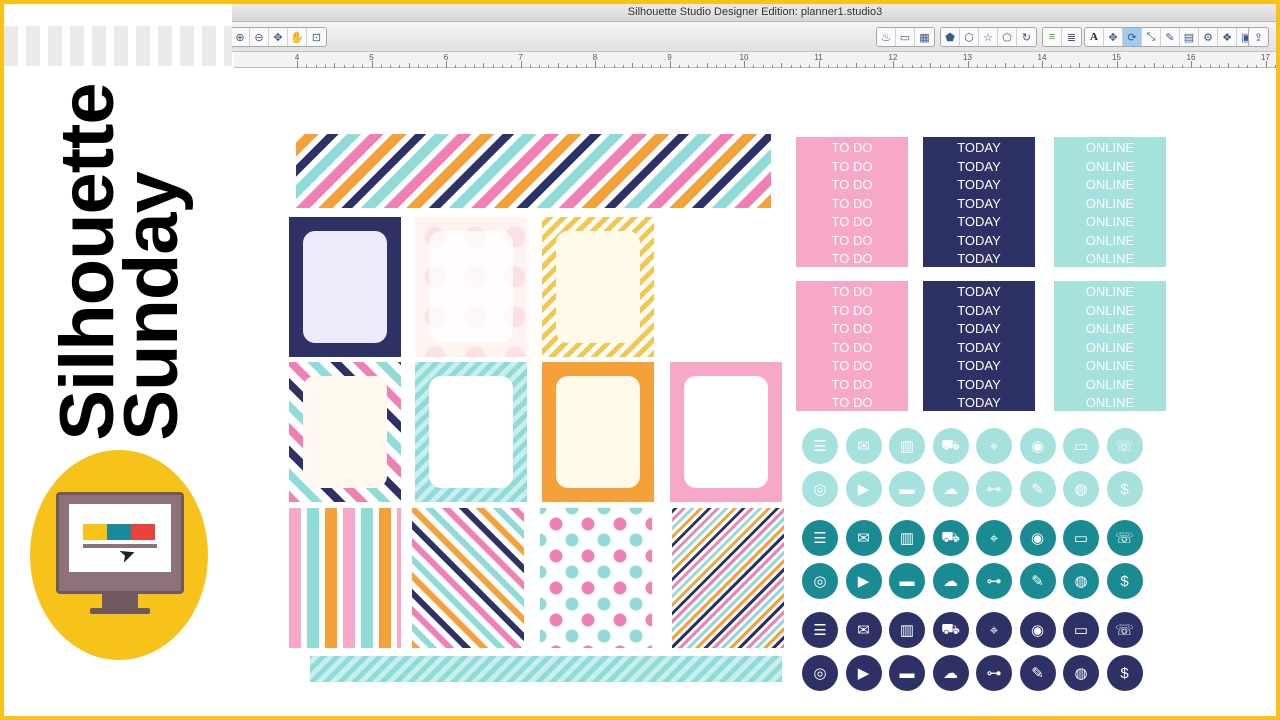  What do you see at coordinates (1094, 37) in the screenshot?
I see `text-icon: A` at bounding box center [1094, 37].